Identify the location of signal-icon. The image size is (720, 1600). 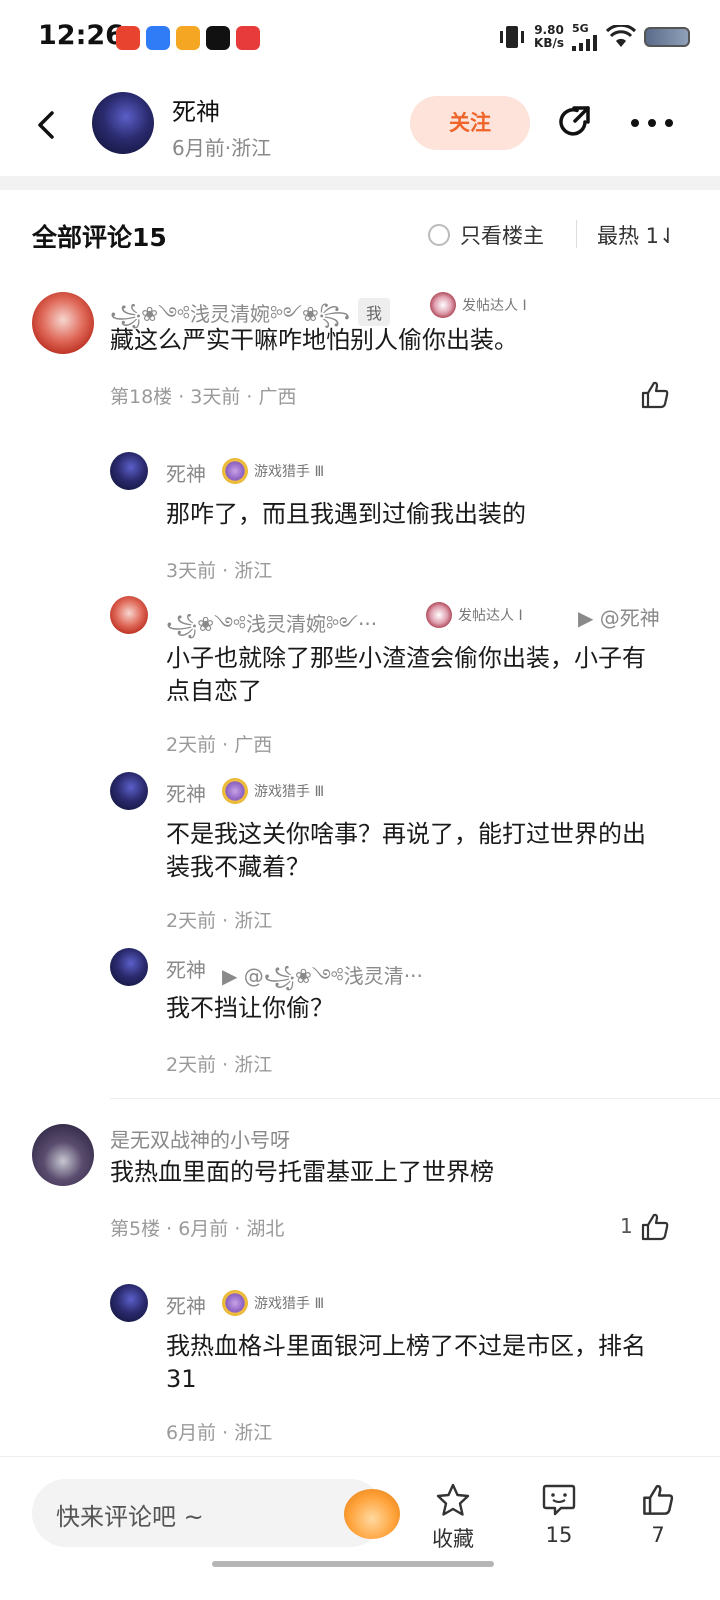
(584, 43).